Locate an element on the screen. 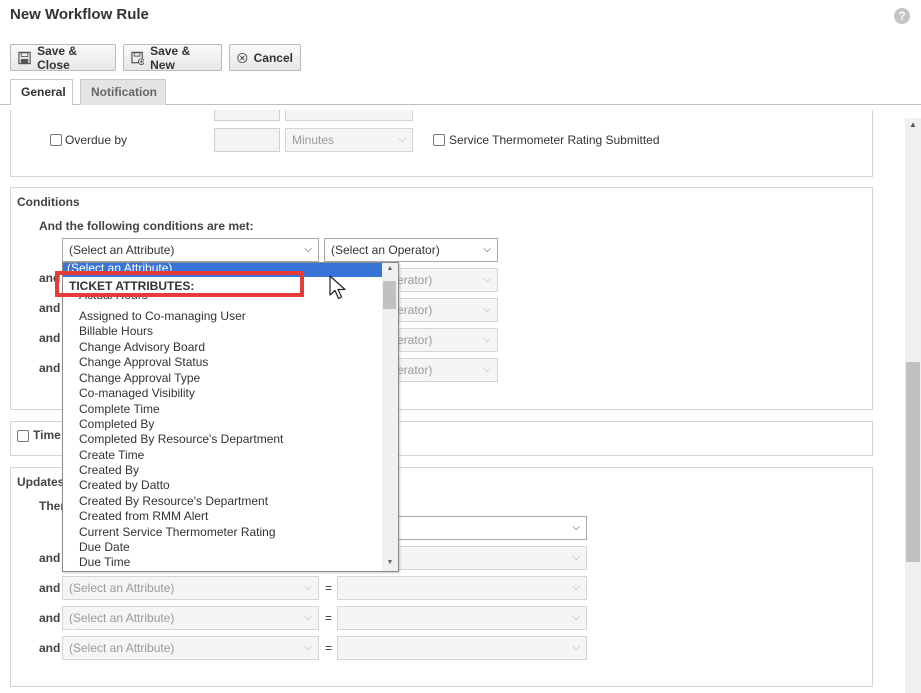 The width and height of the screenshot is (921, 693). tab-notification: Notification is located at coordinates (123, 92).